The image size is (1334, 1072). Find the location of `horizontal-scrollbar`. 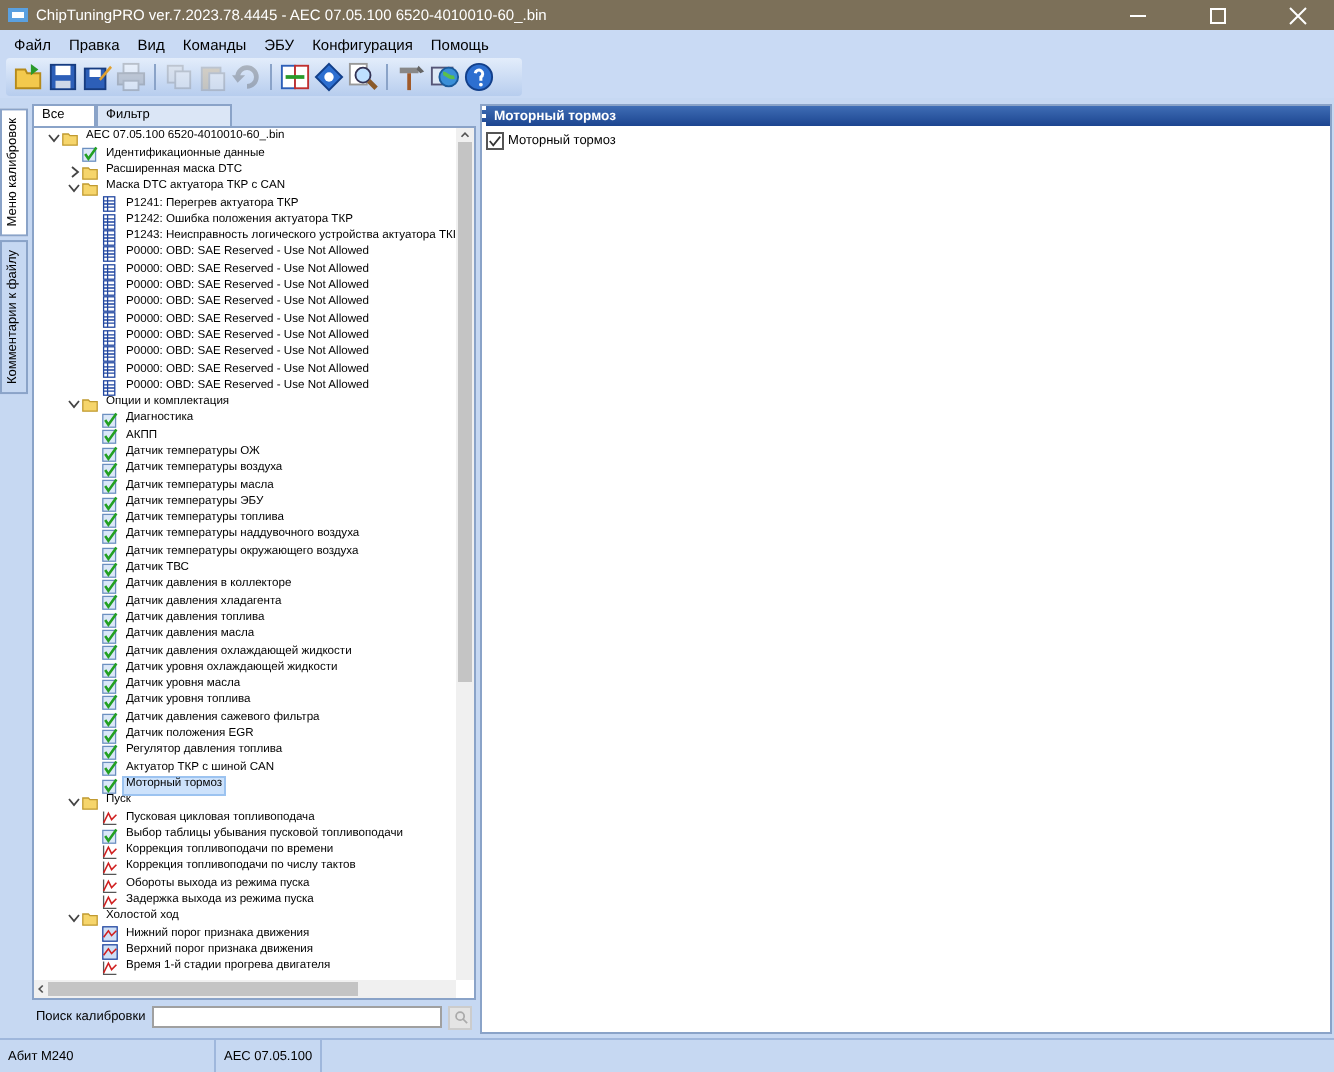

horizontal-scrollbar is located at coordinates (245, 989).